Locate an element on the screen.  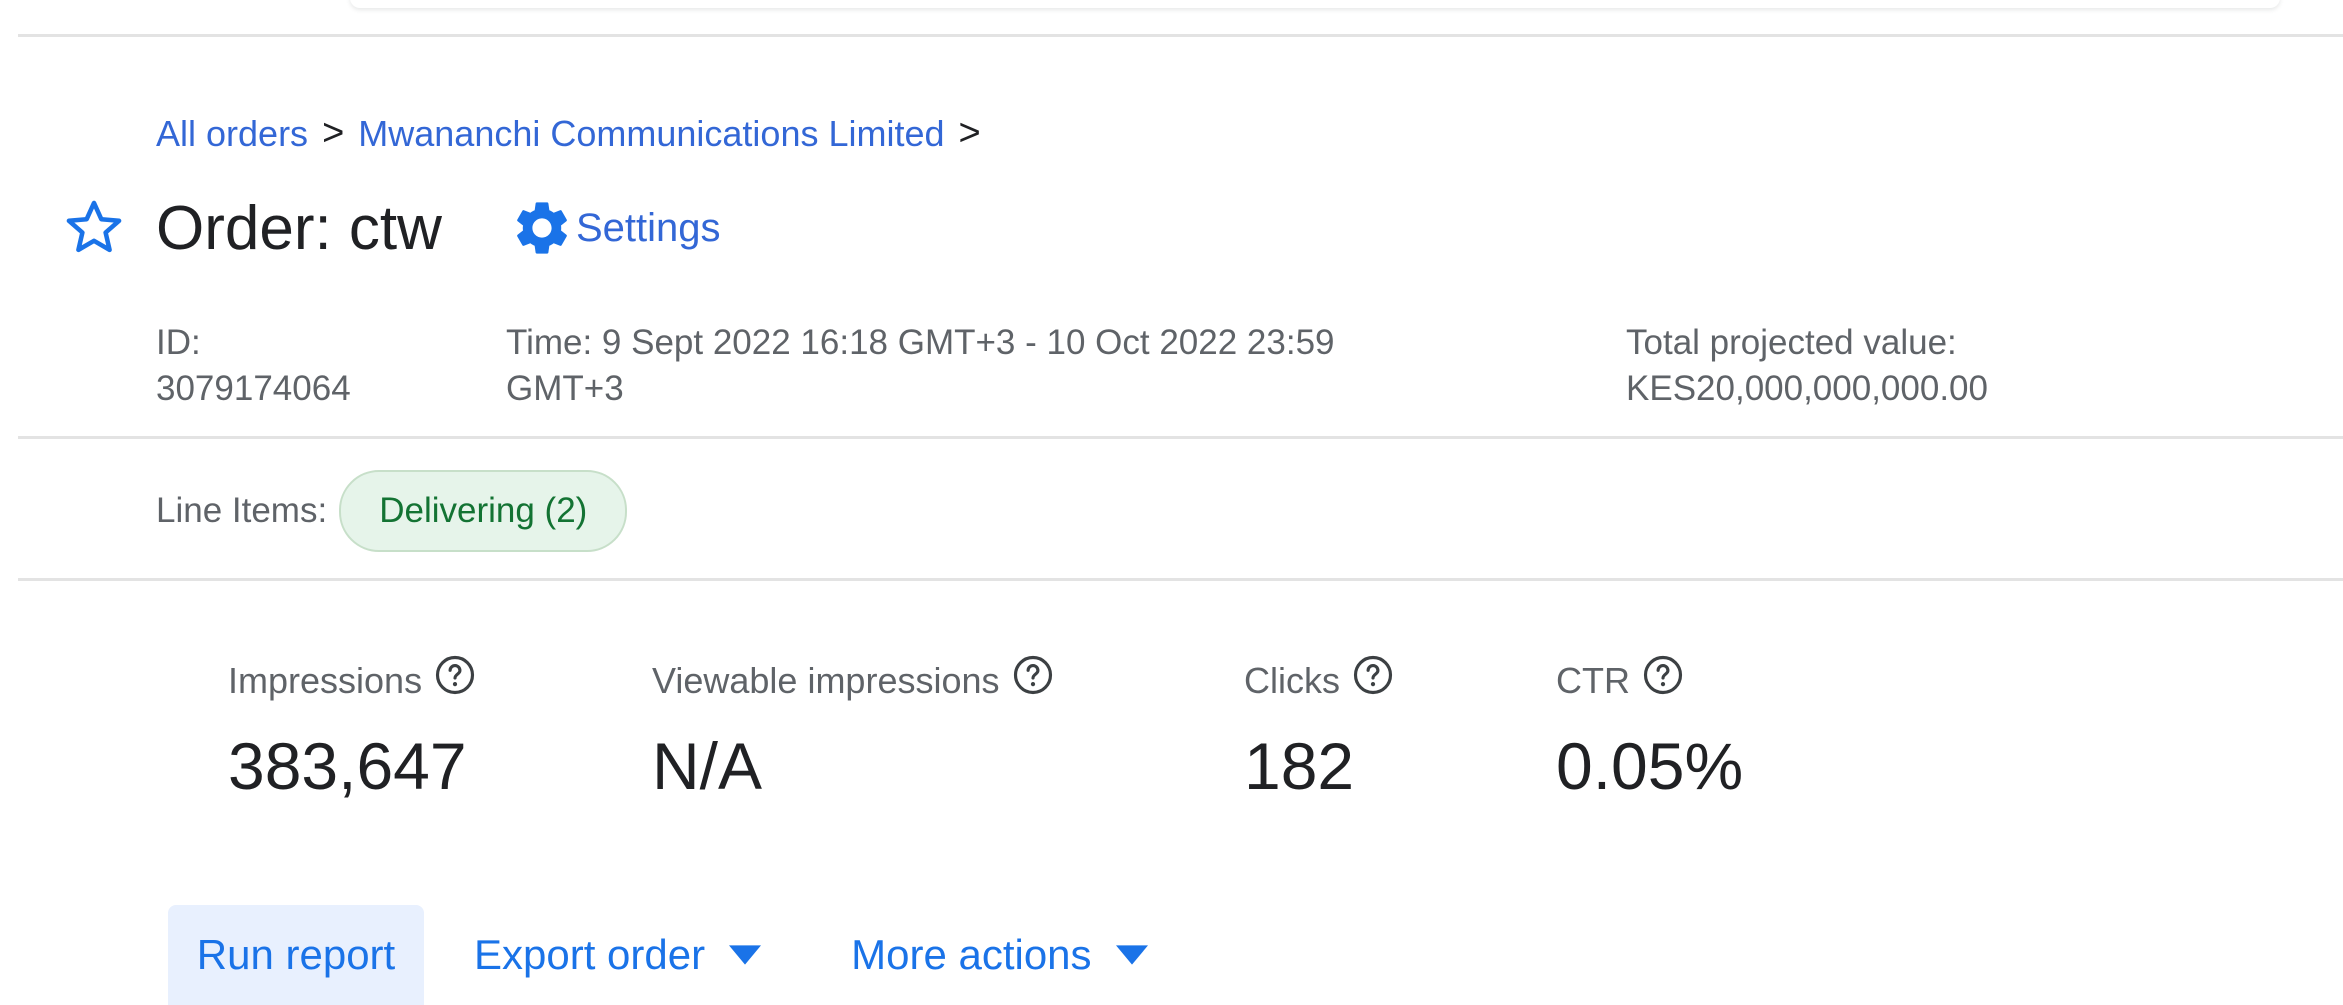
order-time-line: GMT+3 is located at coordinates (565, 388).